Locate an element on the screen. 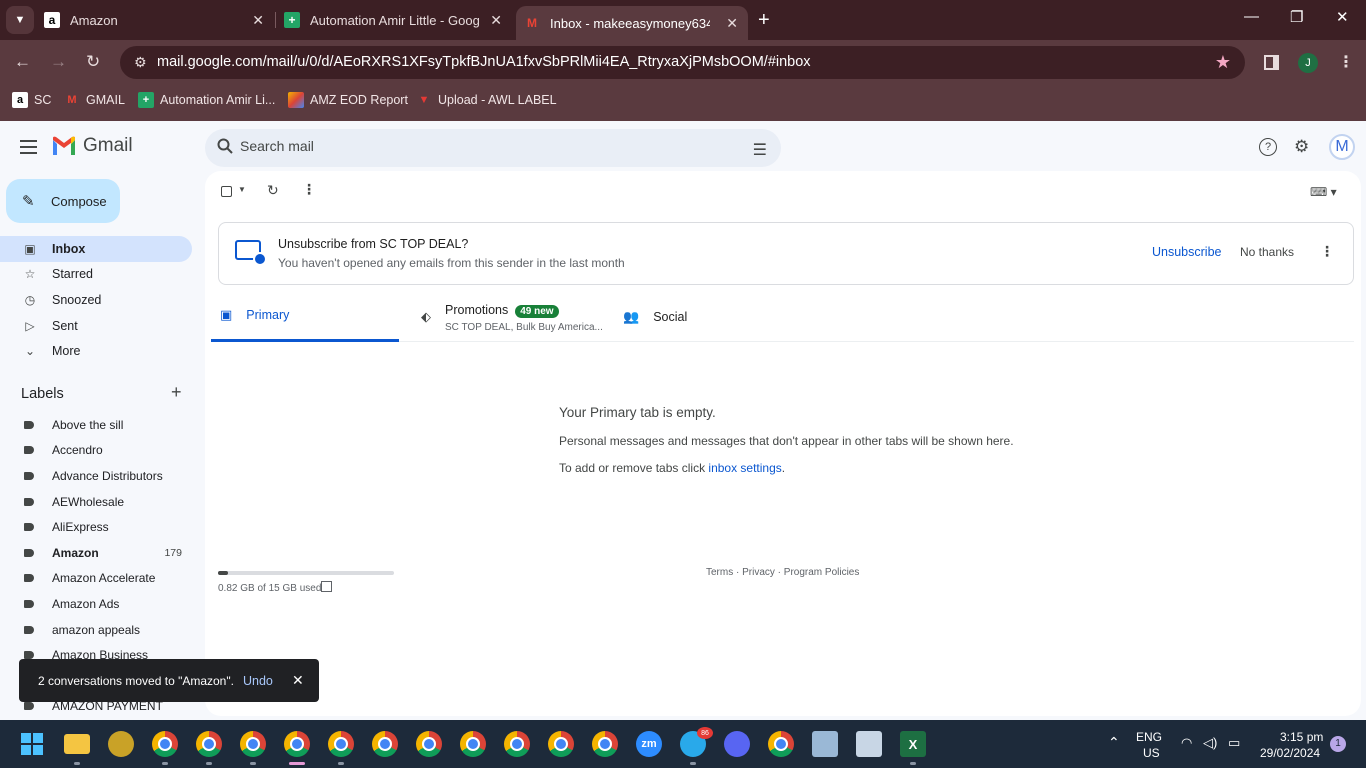  close-window-icon: ✕ is located at coordinates (1342, 17).